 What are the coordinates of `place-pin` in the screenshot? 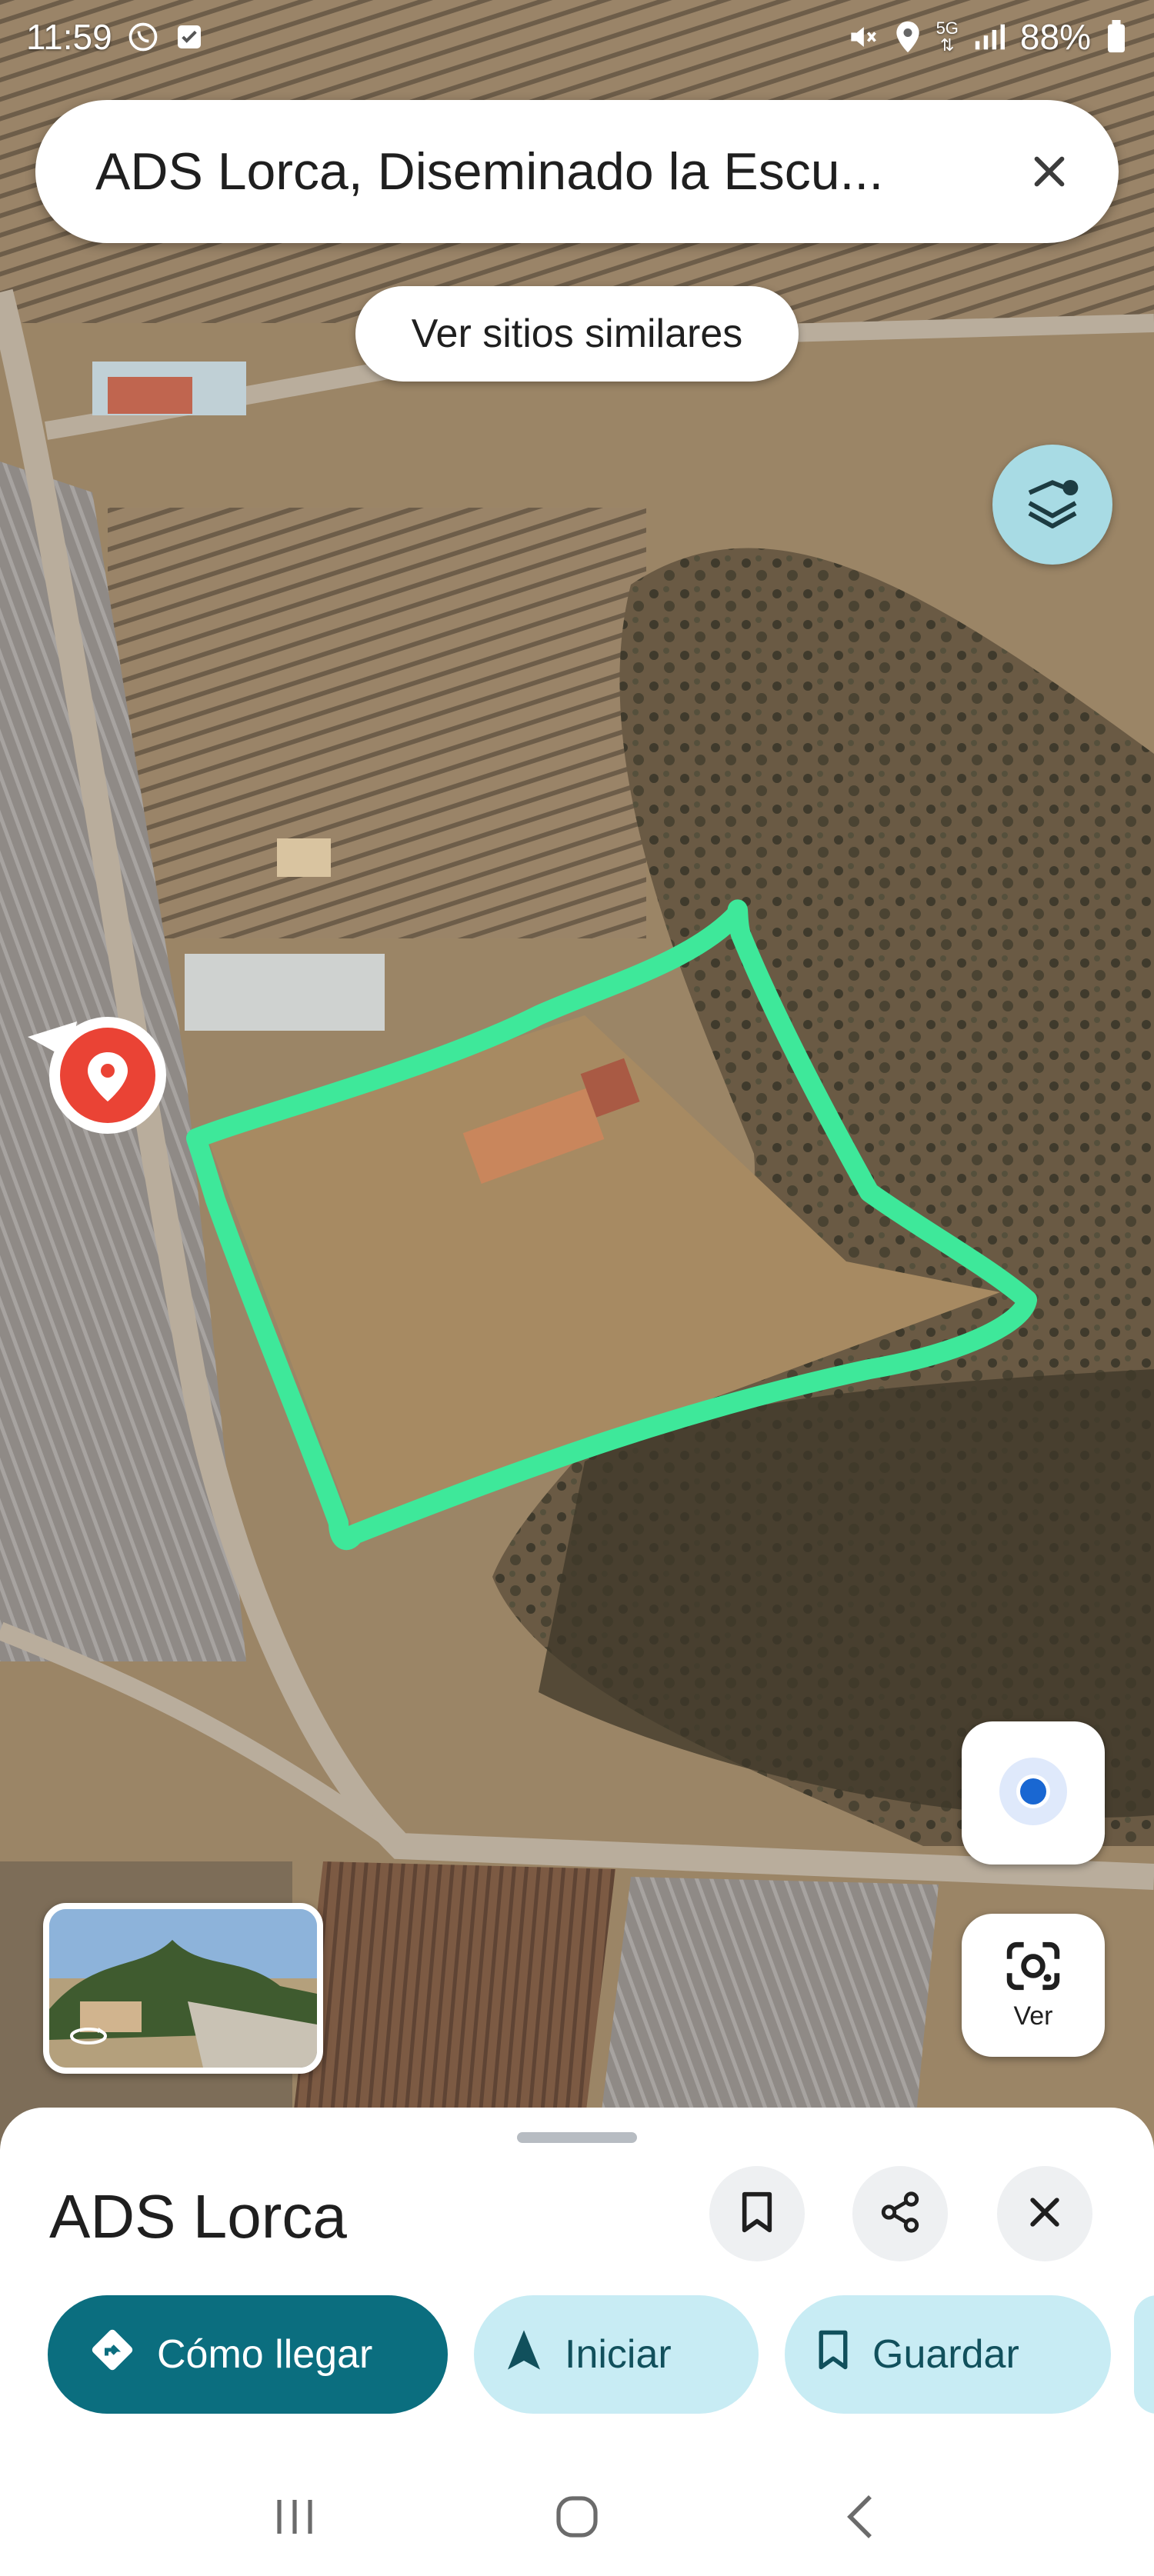 It's located at (96, 1075).